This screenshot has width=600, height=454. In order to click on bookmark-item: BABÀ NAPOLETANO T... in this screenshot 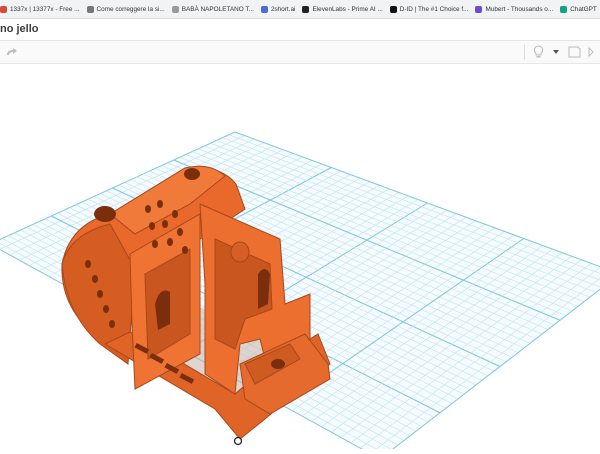, I will do `click(213, 9)`.